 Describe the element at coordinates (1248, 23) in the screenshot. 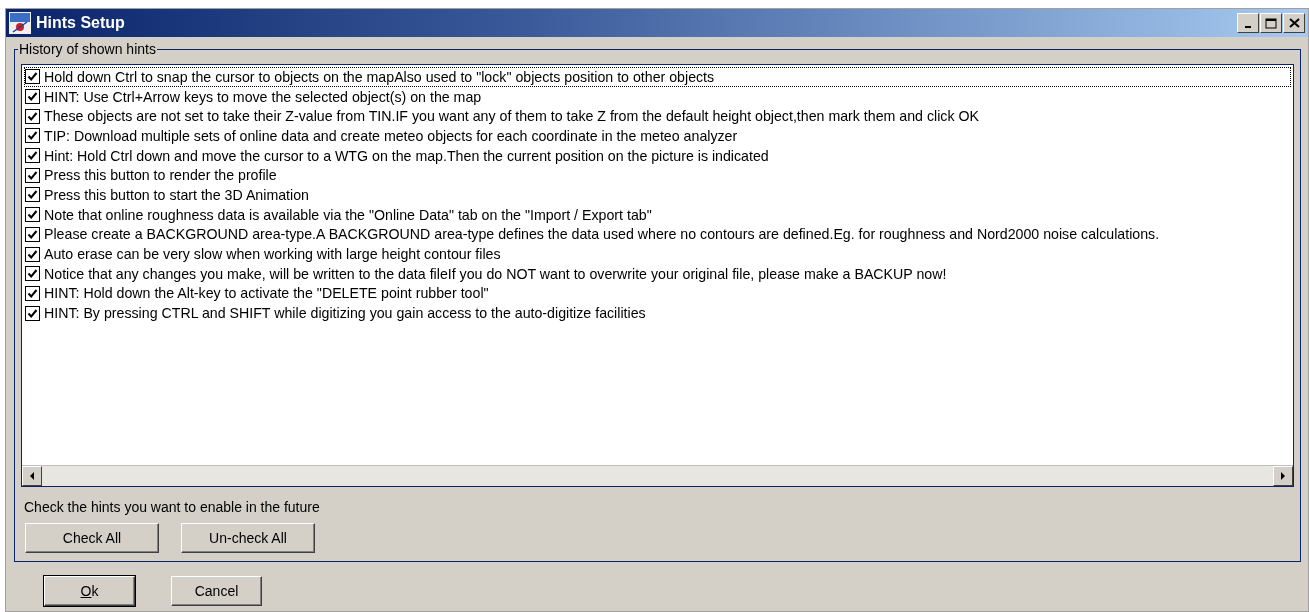

I see `minimize-button` at that location.